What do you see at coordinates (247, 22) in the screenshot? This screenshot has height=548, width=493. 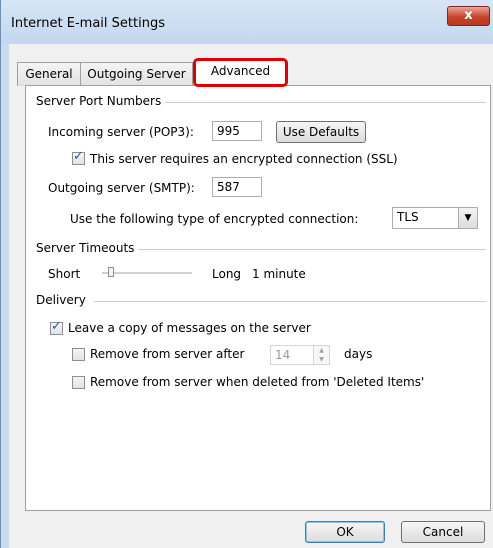 I see `title-bar: Internet E-mail Settings x` at bounding box center [247, 22].